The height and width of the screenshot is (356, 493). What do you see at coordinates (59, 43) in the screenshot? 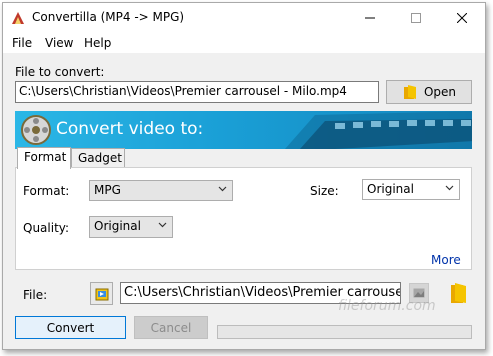
I see `menu-view: View` at bounding box center [59, 43].